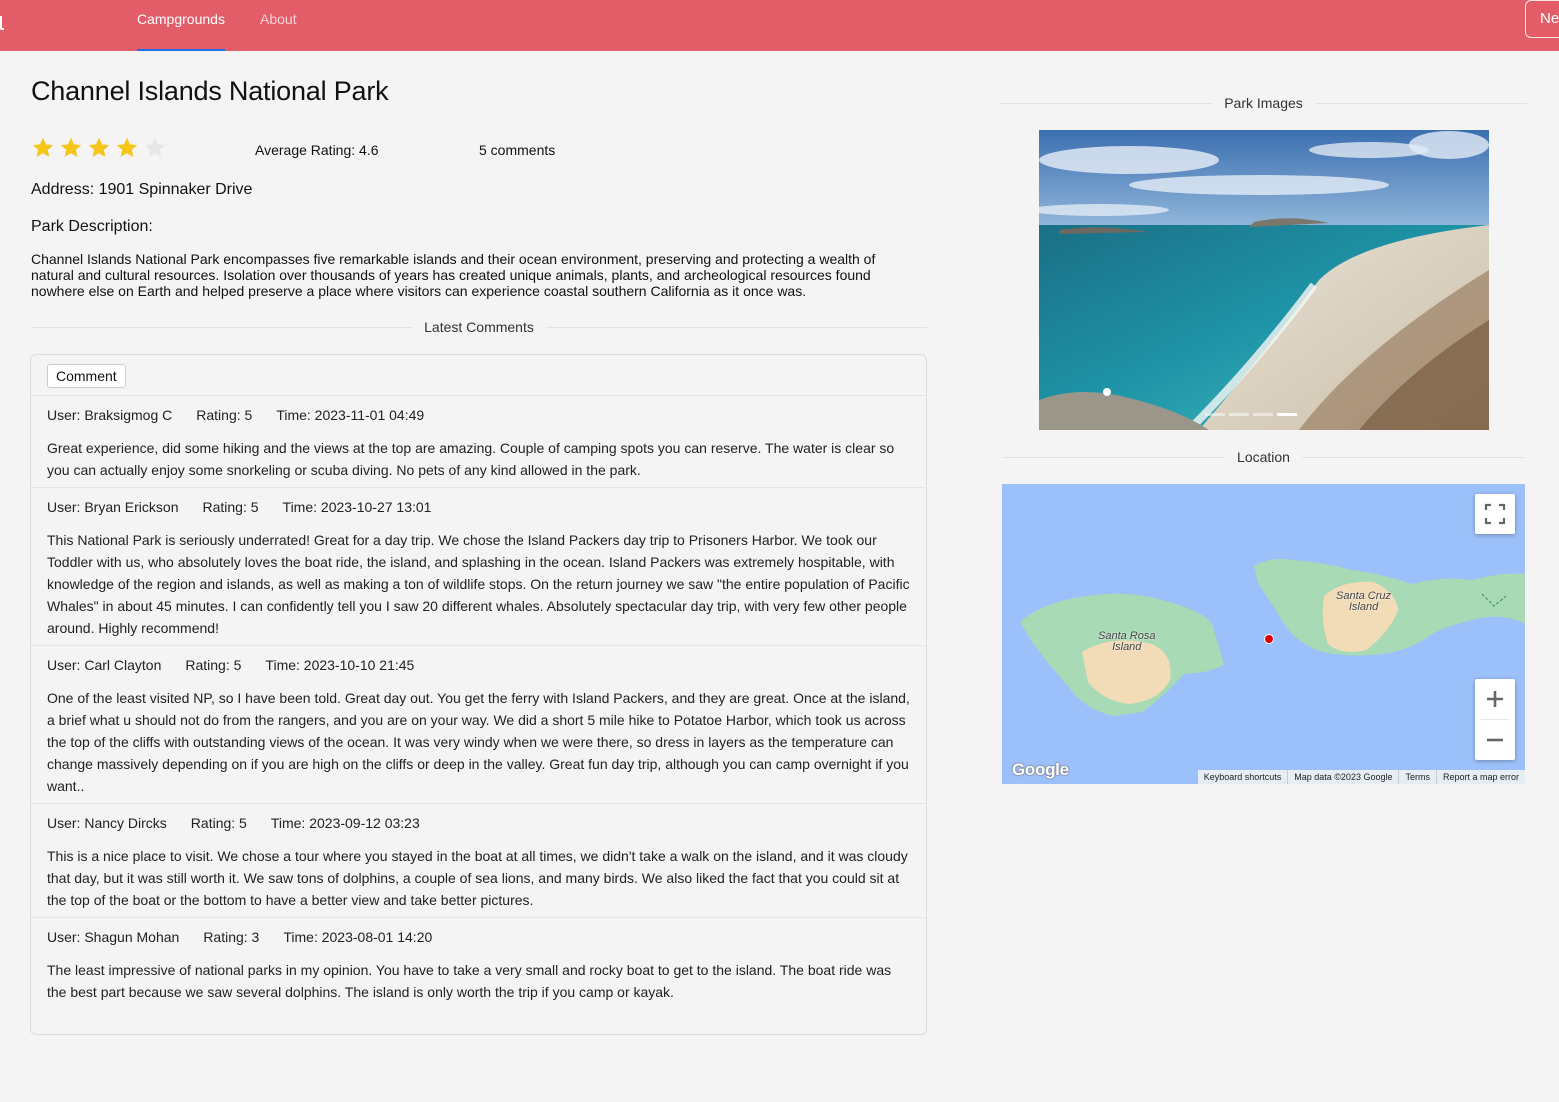 This screenshot has width=1559, height=1102. I want to click on map-label-santa-rosa: Santa Rosa Island, so click(1127, 641).